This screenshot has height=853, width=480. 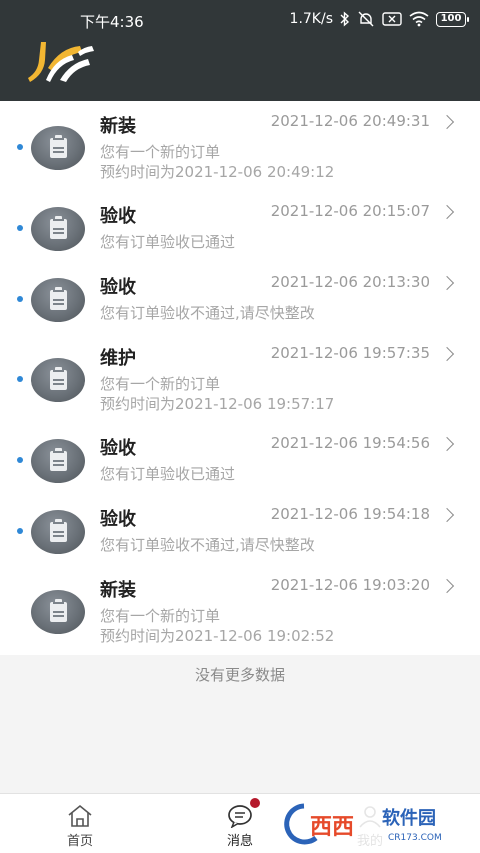 What do you see at coordinates (217, 172) in the screenshot?
I see `message-body-line: 预约时间为2021-12-06 20:49:12` at bounding box center [217, 172].